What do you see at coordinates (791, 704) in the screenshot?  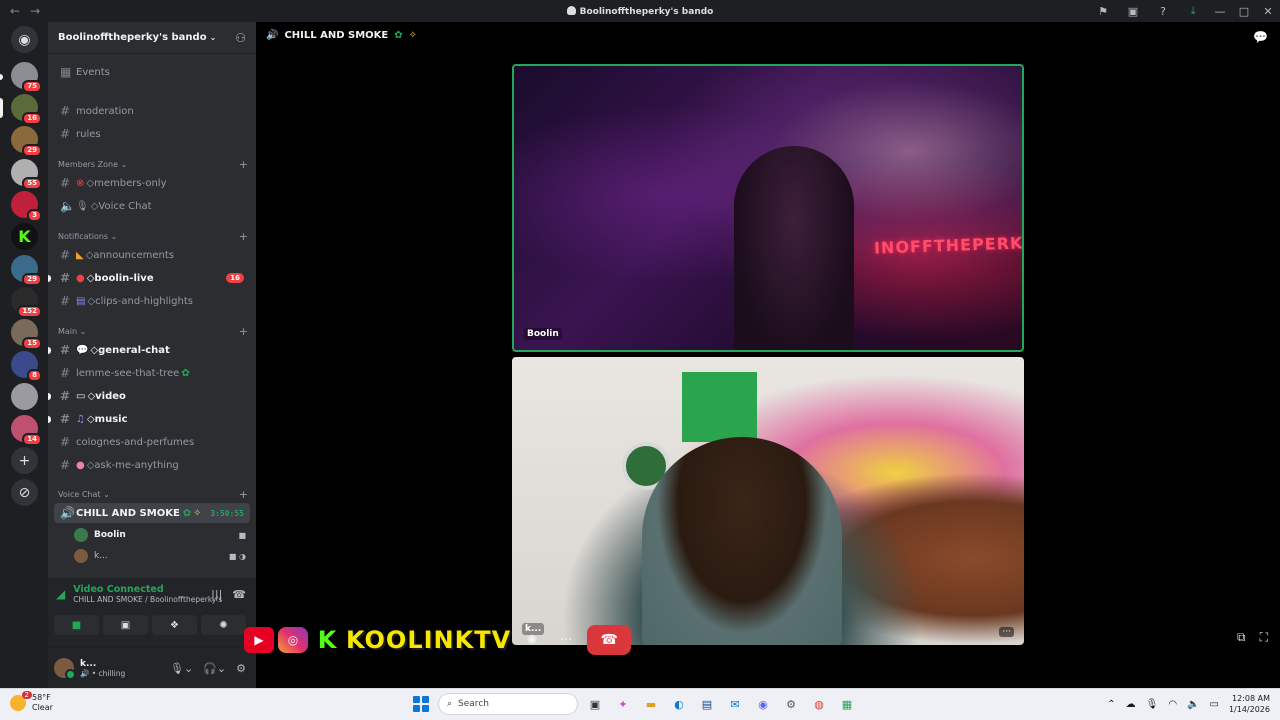 I see `settings-icon: ⚙` at bounding box center [791, 704].